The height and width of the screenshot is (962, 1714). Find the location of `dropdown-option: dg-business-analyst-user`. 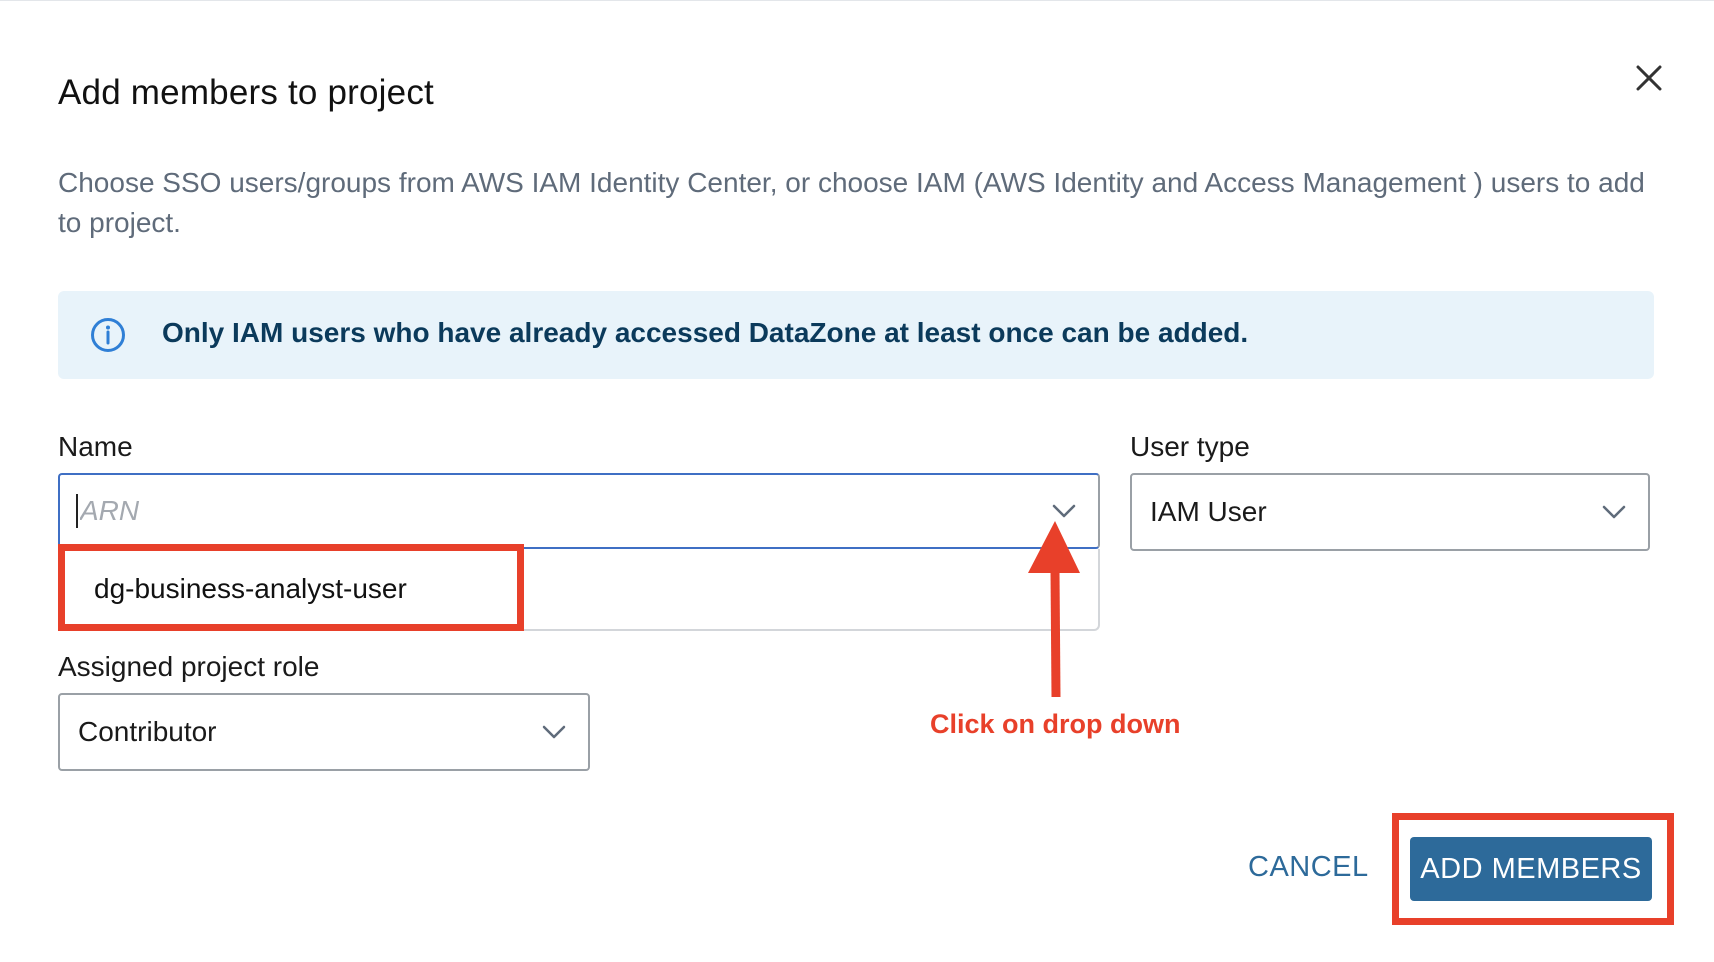

dropdown-option: dg-business-analyst-user is located at coordinates (579, 589).